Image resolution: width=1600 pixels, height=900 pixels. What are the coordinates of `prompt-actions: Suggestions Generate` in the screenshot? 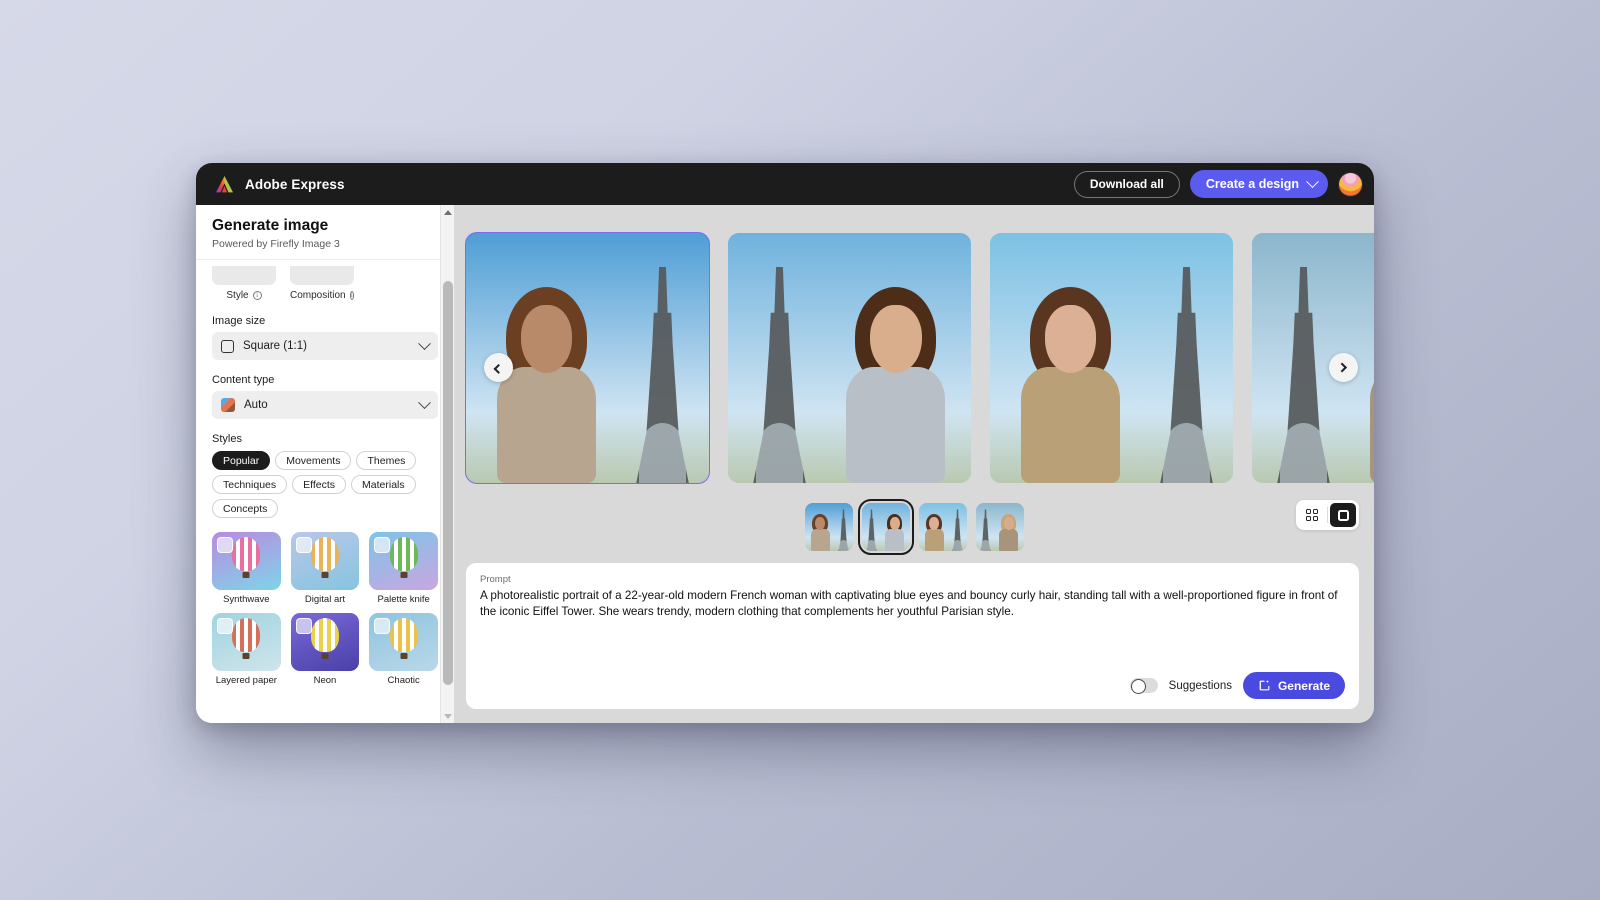 It's located at (912, 685).